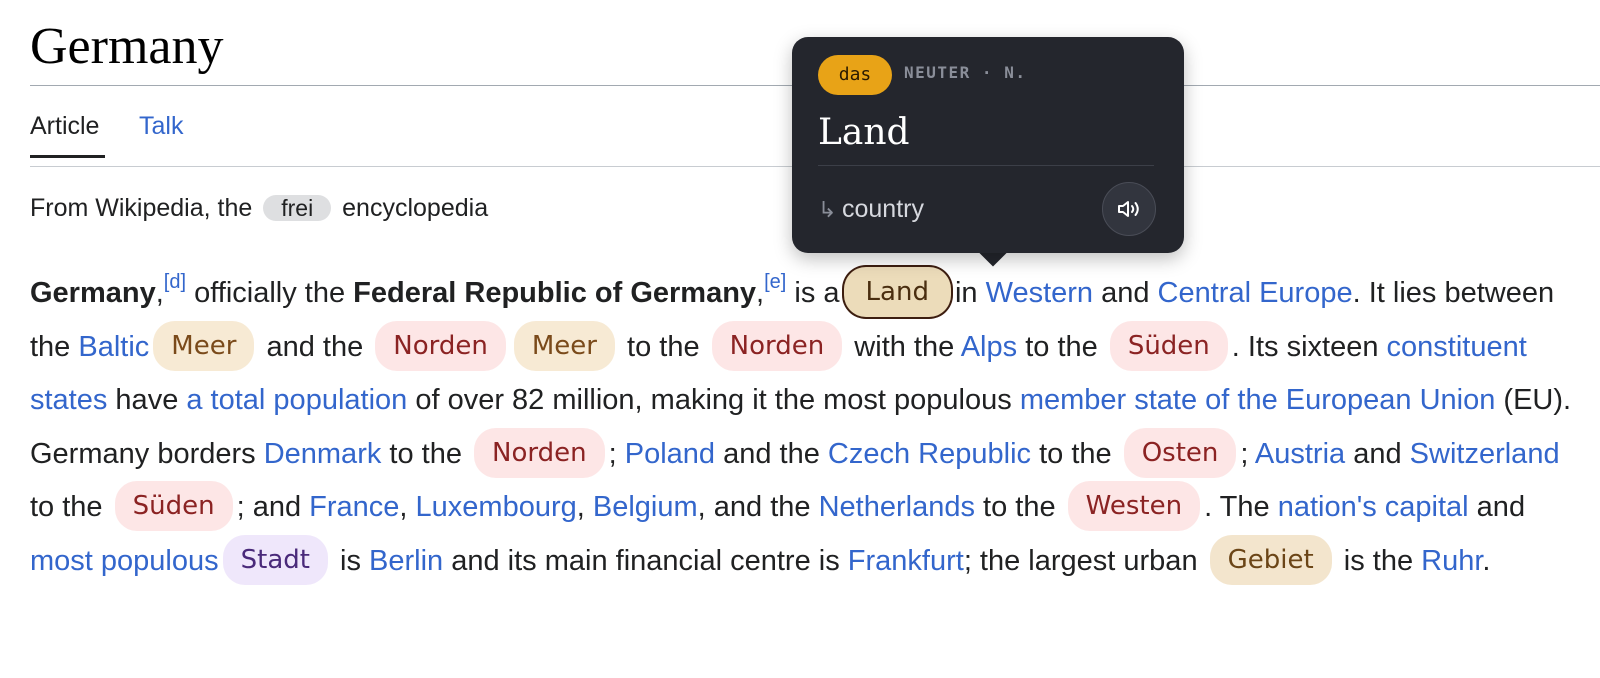  What do you see at coordinates (864, 132) in the screenshot?
I see `popover-word: Land` at bounding box center [864, 132].